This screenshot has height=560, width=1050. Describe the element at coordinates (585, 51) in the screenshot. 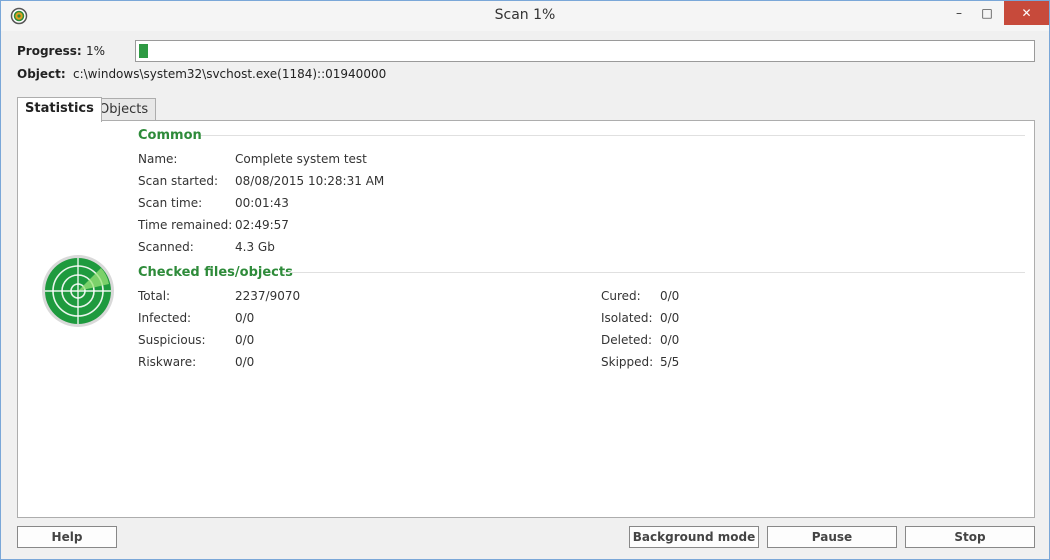

I see `progress-bar` at that location.